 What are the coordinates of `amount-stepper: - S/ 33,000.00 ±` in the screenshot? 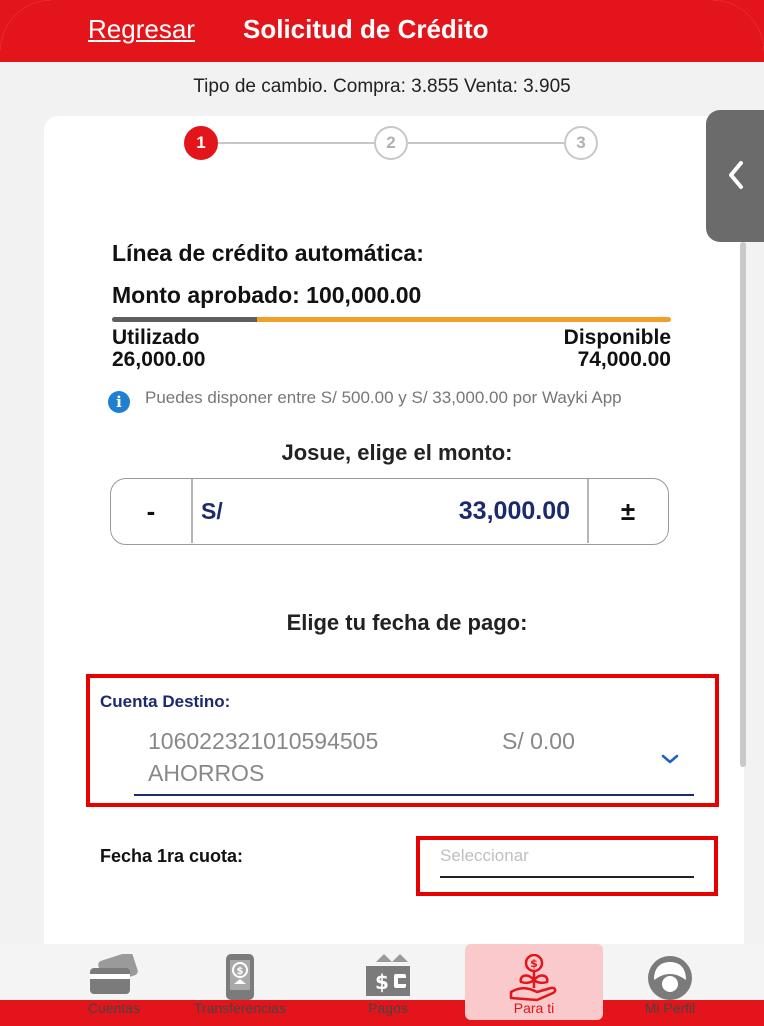 It's located at (389, 511).